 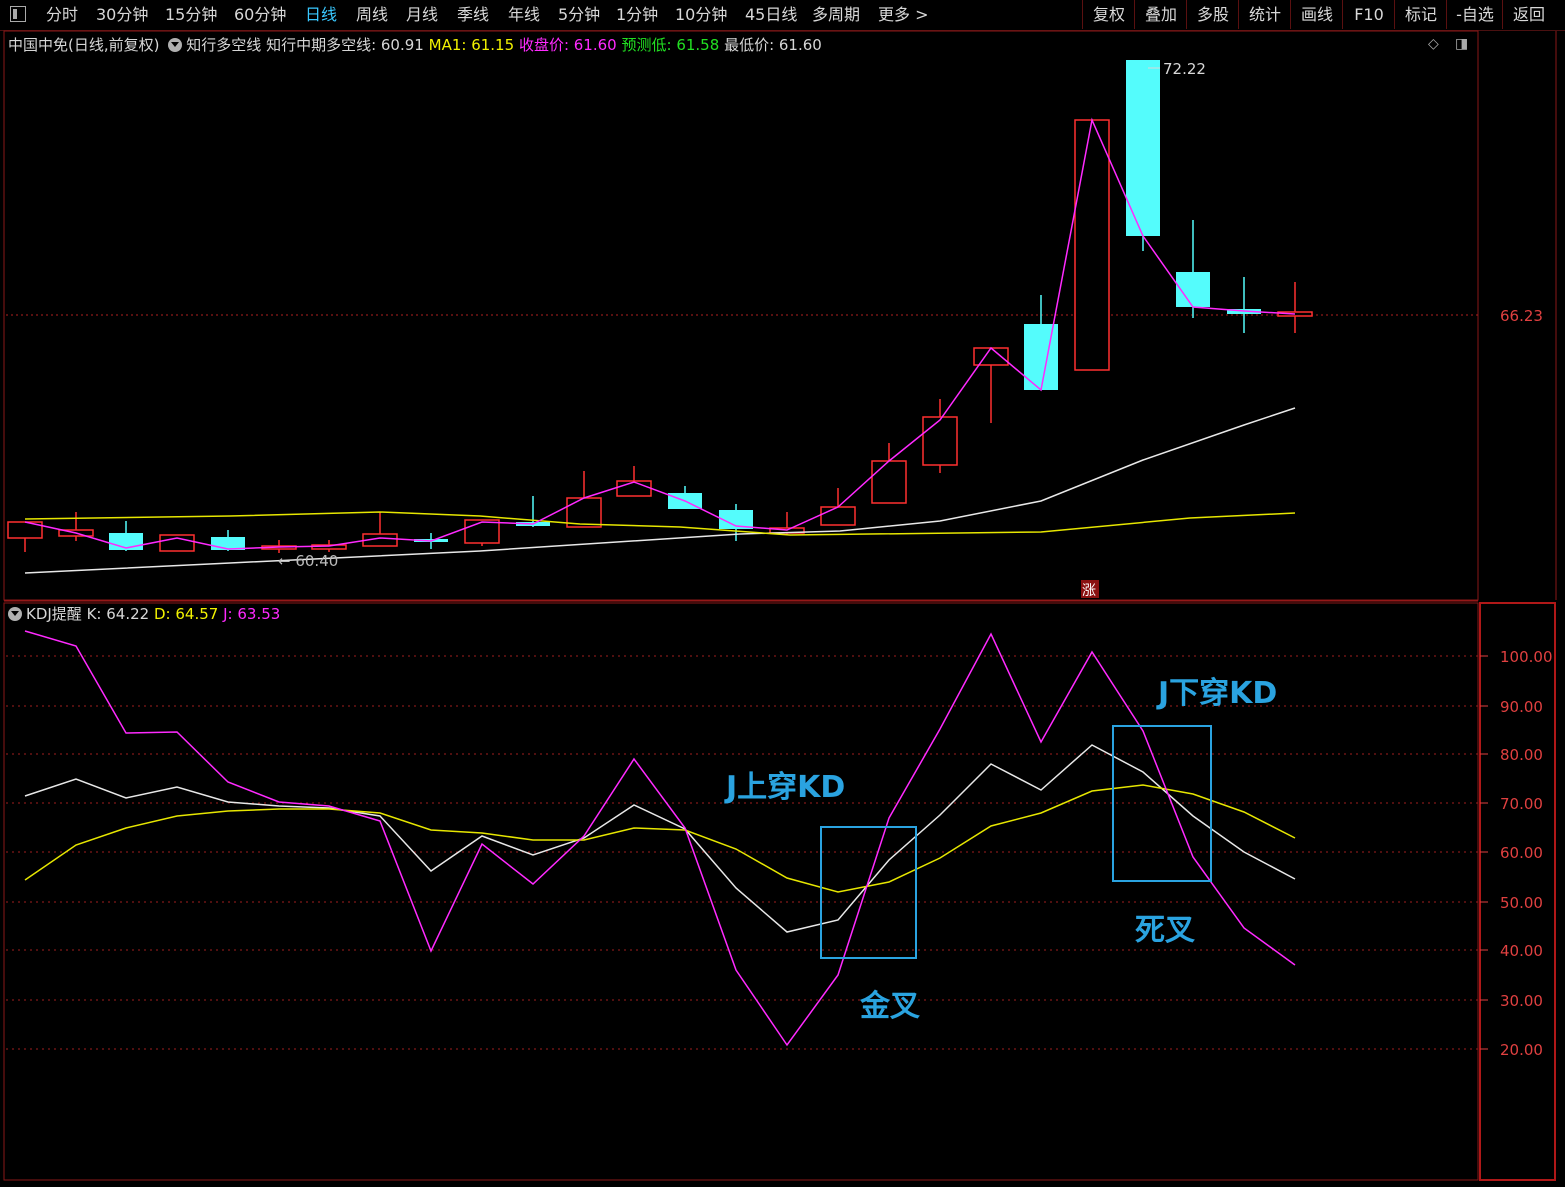 What do you see at coordinates (144, 614) in the screenshot?
I see `kdj-info: KDJ提醒 K: 64.22 D: 64.57 J: 63.53` at bounding box center [144, 614].